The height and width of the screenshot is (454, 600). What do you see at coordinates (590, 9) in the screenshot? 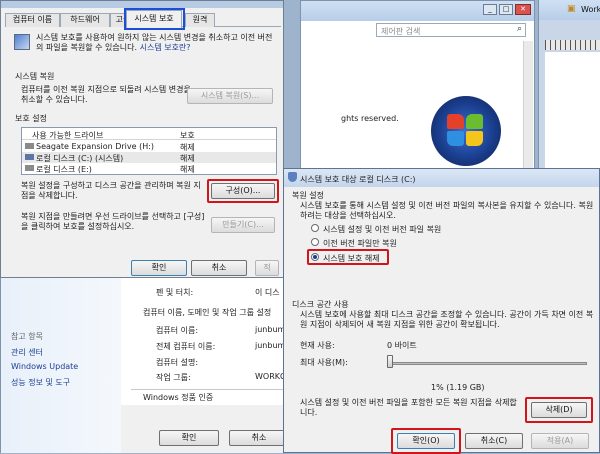
I see `right-window-title: Work` at bounding box center [590, 9].